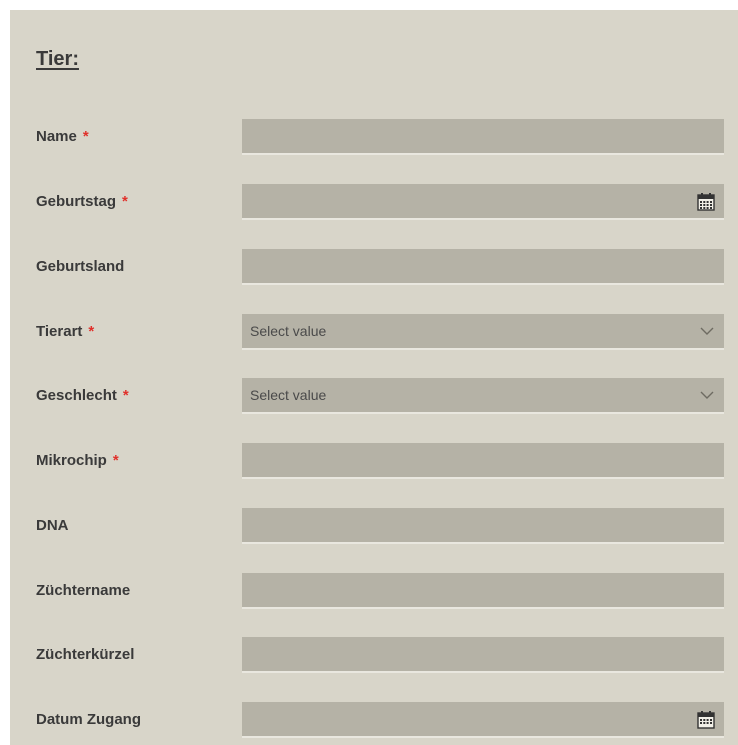 Image resolution: width=738 pixels, height=745 pixels. I want to click on geburtstag-date-input, so click(483, 202).